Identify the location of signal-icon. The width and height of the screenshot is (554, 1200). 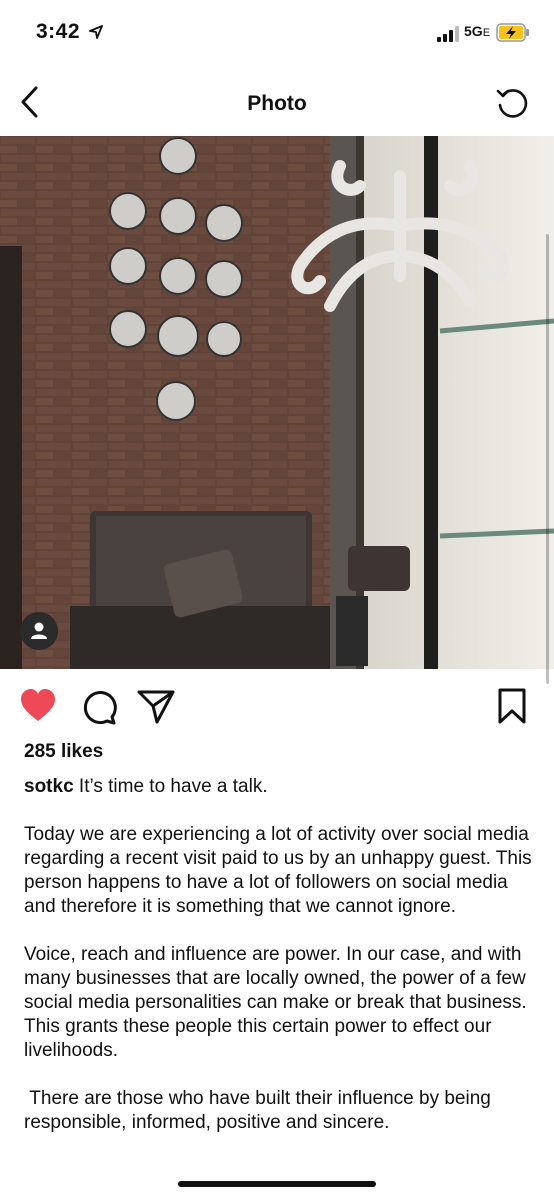
(448, 34).